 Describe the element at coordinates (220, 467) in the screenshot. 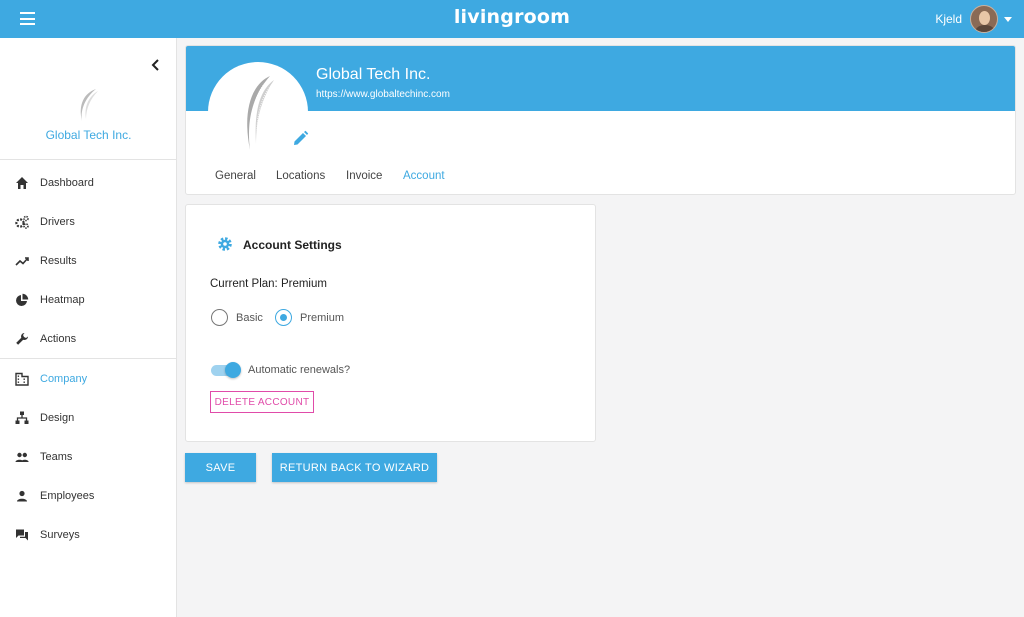

I see `save-button: SAVE` at that location.